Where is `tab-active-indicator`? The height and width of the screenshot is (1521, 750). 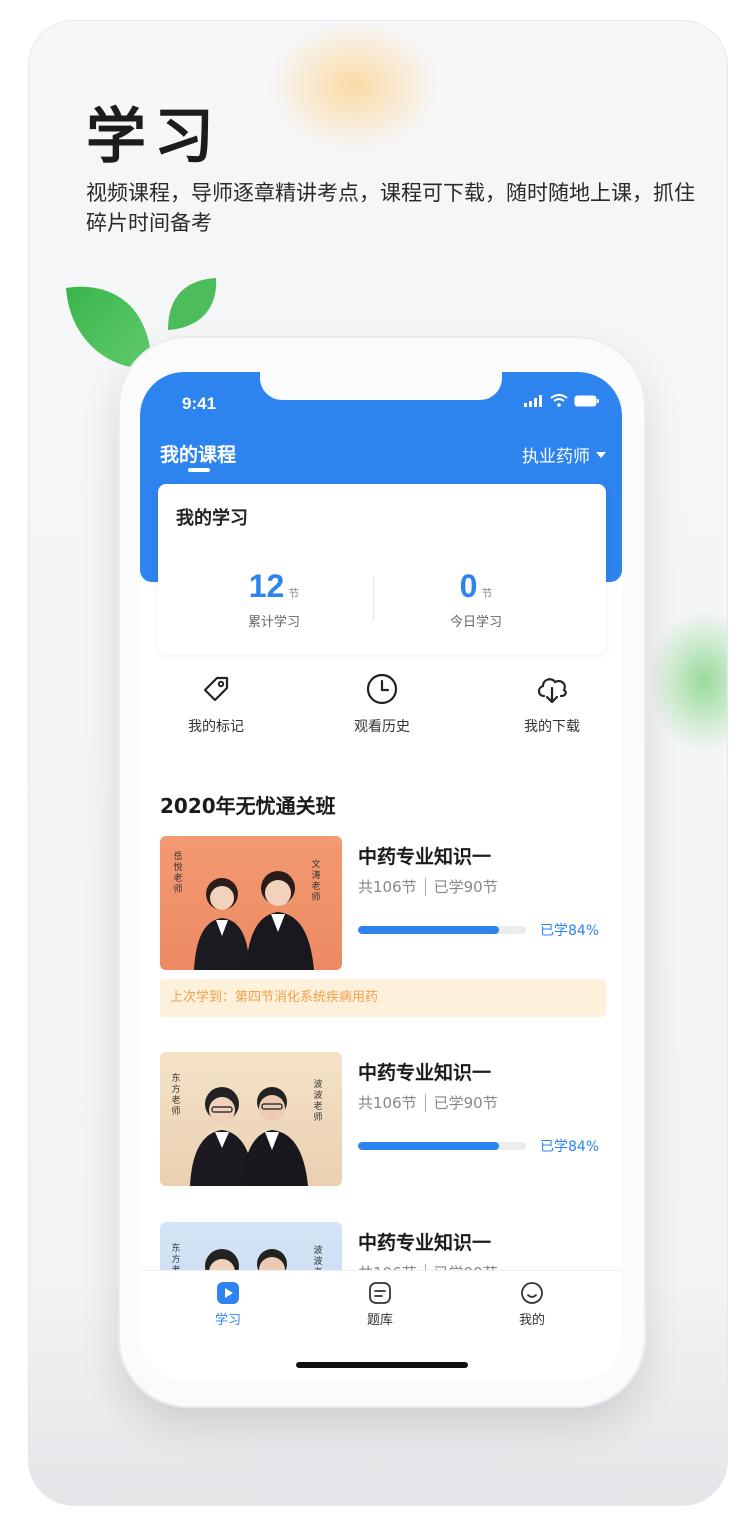
tab-active-indicator is located at coordinates (199, 470).